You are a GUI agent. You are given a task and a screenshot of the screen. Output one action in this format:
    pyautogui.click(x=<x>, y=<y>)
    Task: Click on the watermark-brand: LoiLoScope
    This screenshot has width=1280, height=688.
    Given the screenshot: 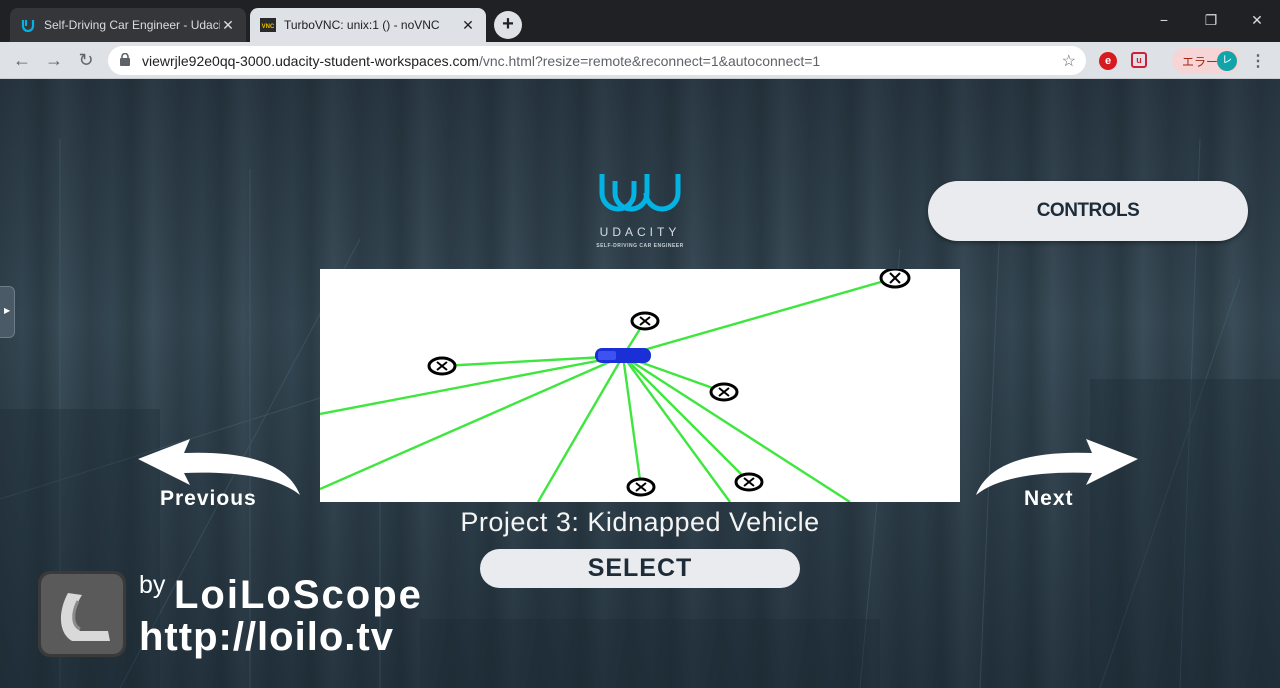 What is the action you would take?
    pyautogui.click(x=298, y=595)
    